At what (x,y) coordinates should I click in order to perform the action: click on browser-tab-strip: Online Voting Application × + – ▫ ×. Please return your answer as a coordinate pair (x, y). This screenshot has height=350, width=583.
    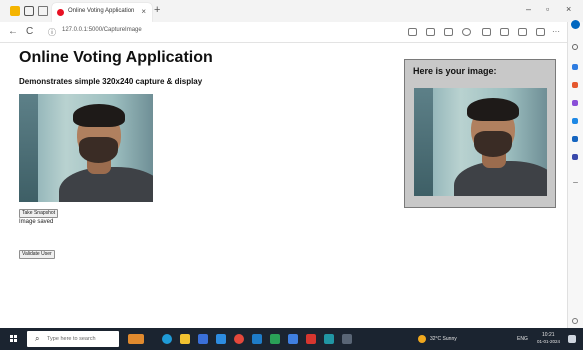
    Looking at the image, I should click on (291, 11).